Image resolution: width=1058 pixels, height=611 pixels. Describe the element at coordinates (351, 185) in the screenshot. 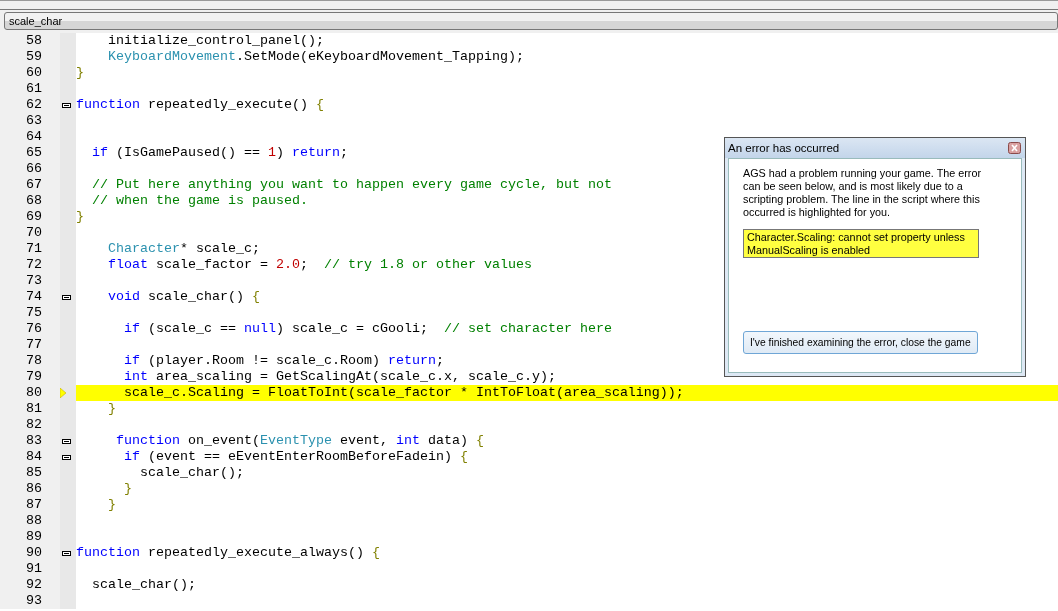

I see `code-line: // Put here anything you want to happen every game cycle, but not` at that location.